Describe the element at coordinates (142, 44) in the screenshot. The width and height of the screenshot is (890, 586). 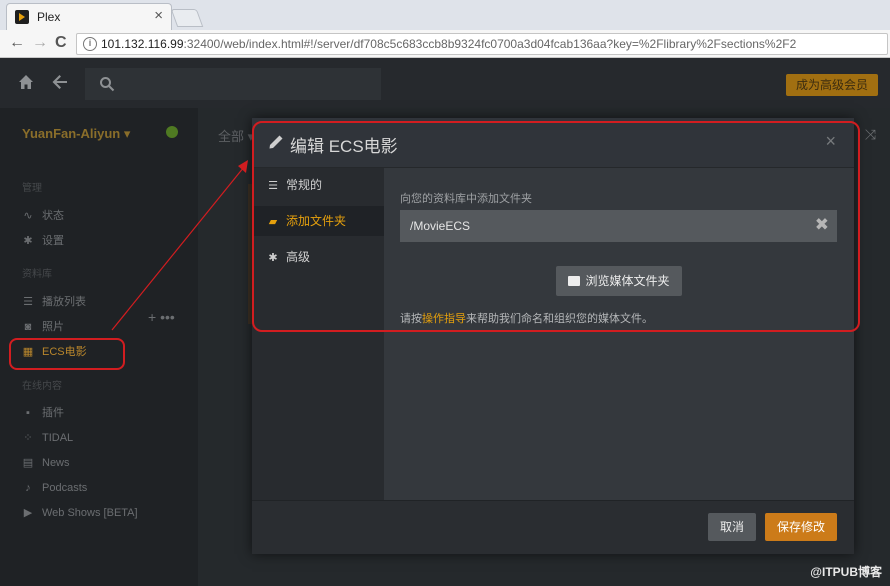
I see `url-host: 101.132.116.99` at that location.